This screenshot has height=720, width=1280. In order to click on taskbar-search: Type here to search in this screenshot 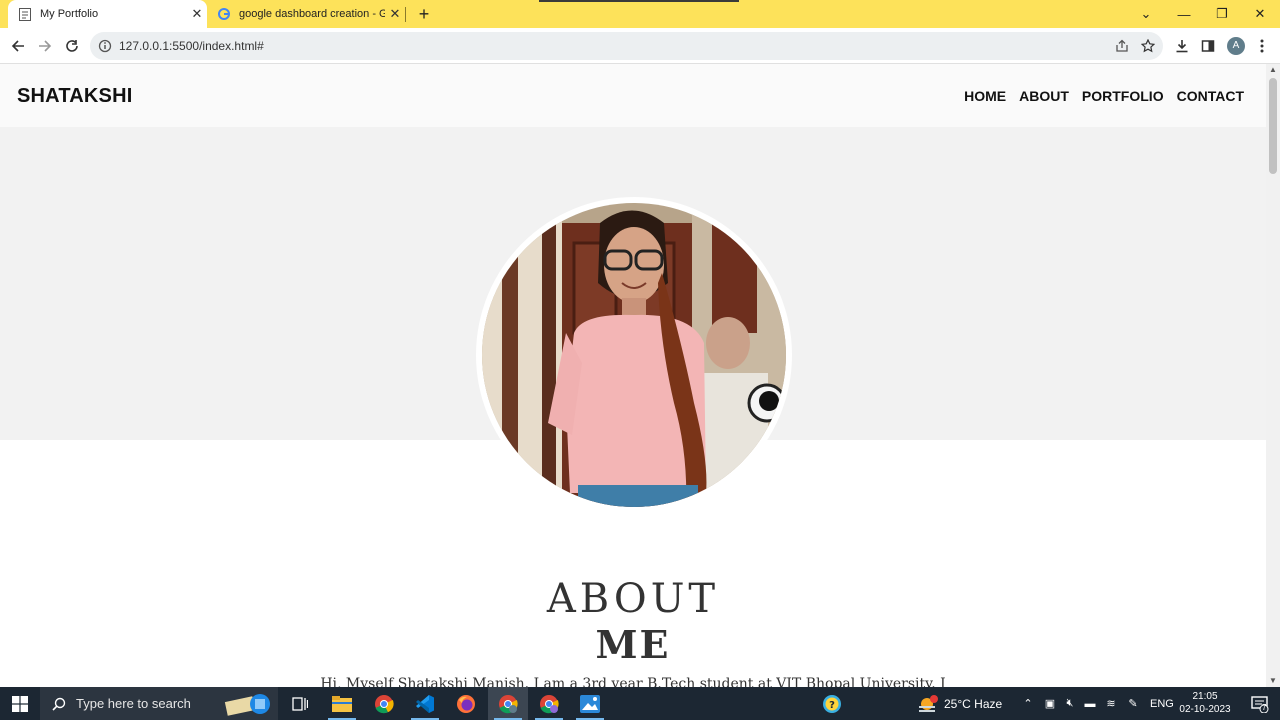, I will do `click(159, 703)`.